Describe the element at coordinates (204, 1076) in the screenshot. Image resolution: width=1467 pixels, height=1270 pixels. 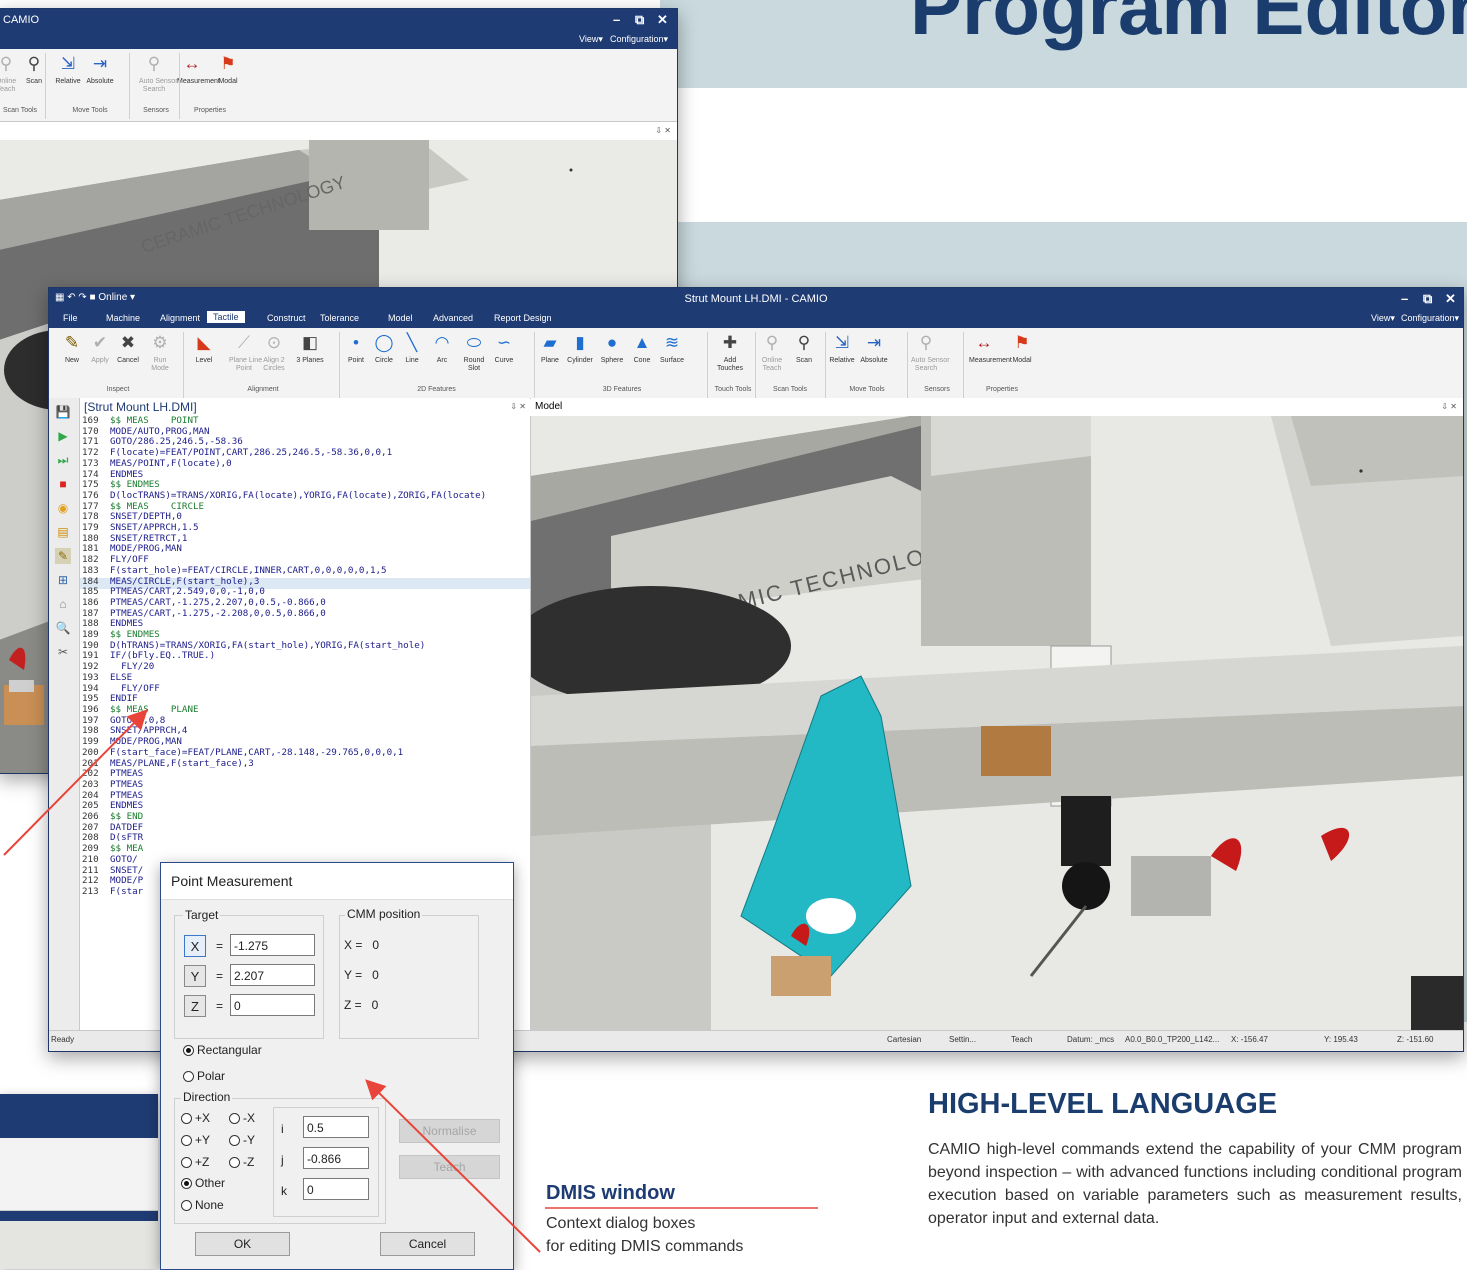
I see `polar-option: Polar` at that location.